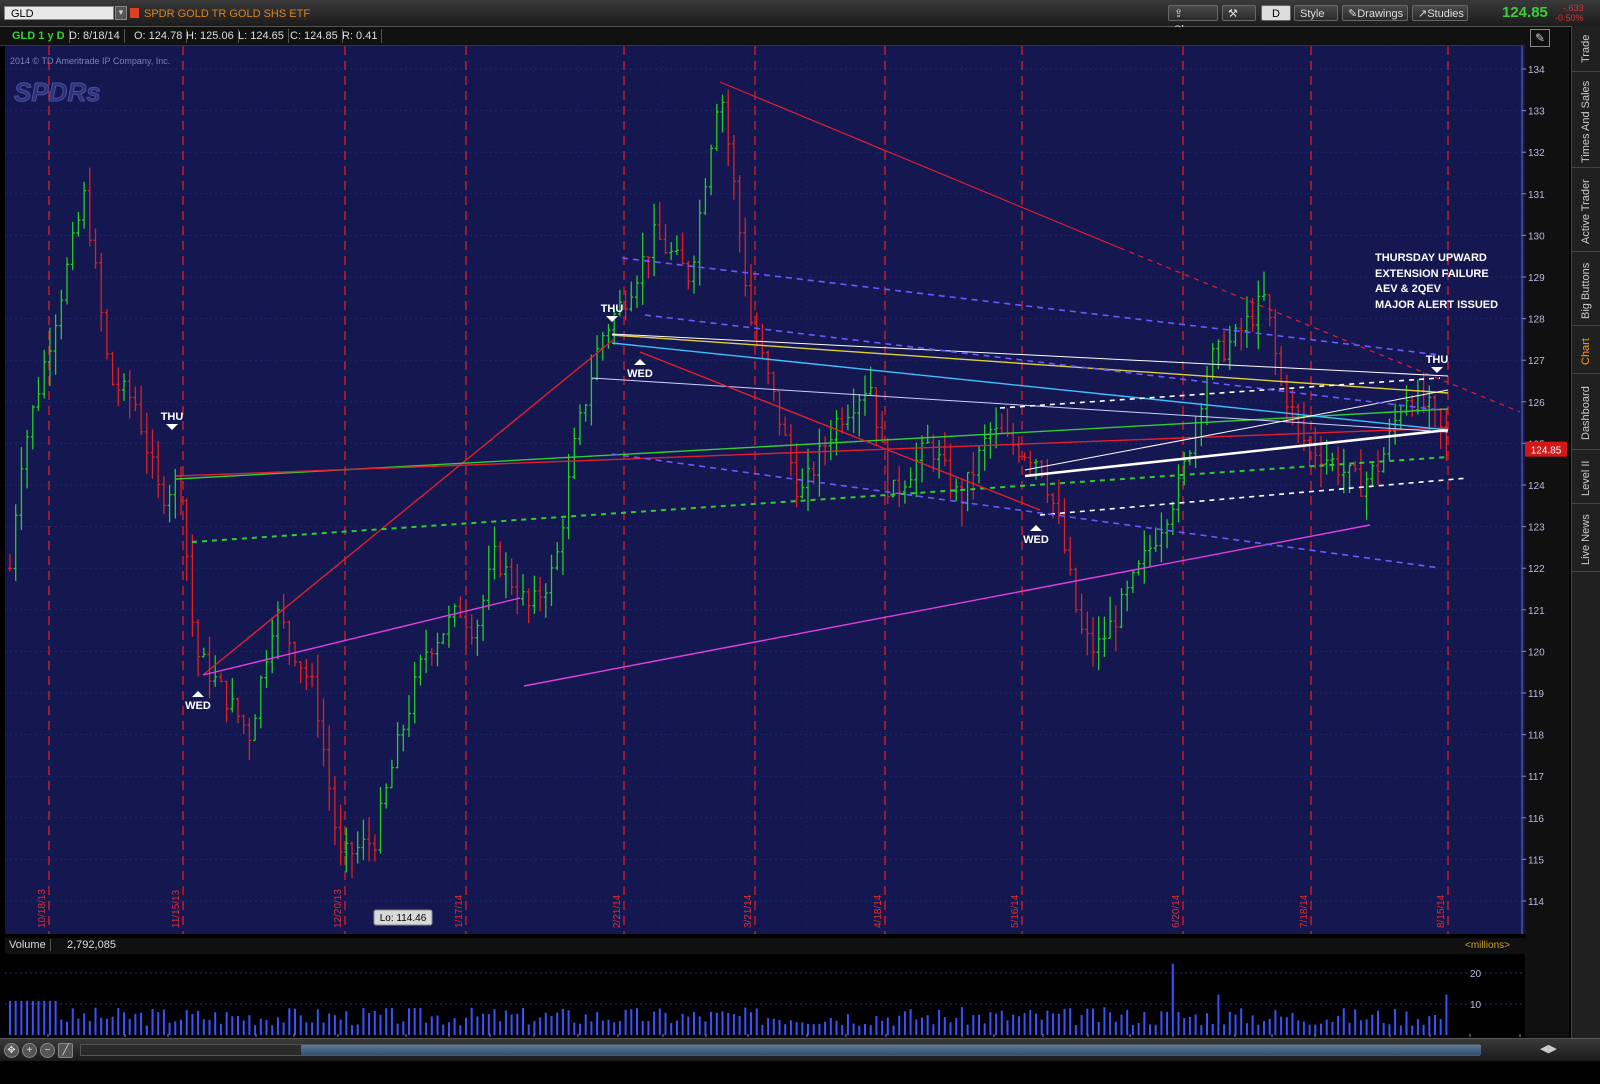  Describe the element at coordinates (1536, 278) in the screenshot. I see `price-tick-label: 129` at that location.